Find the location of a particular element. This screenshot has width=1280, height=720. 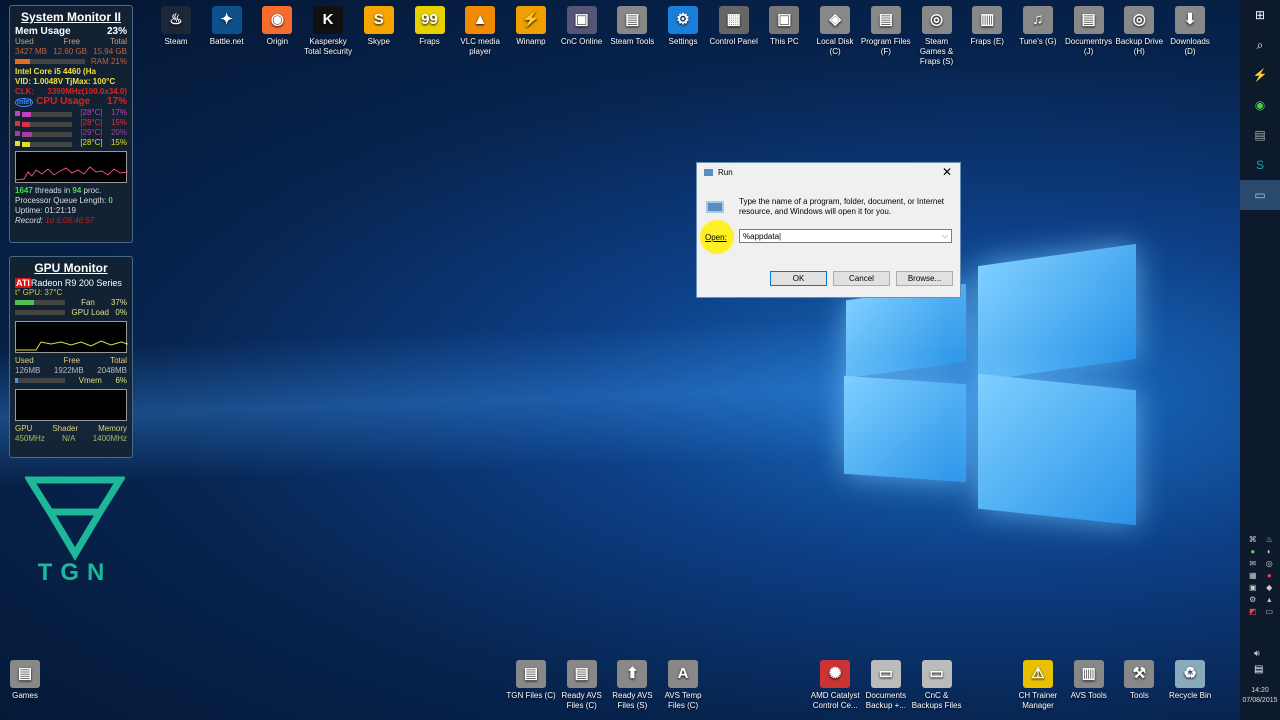

mem-usage-pct: 23% is located at coordinates (116, 31).